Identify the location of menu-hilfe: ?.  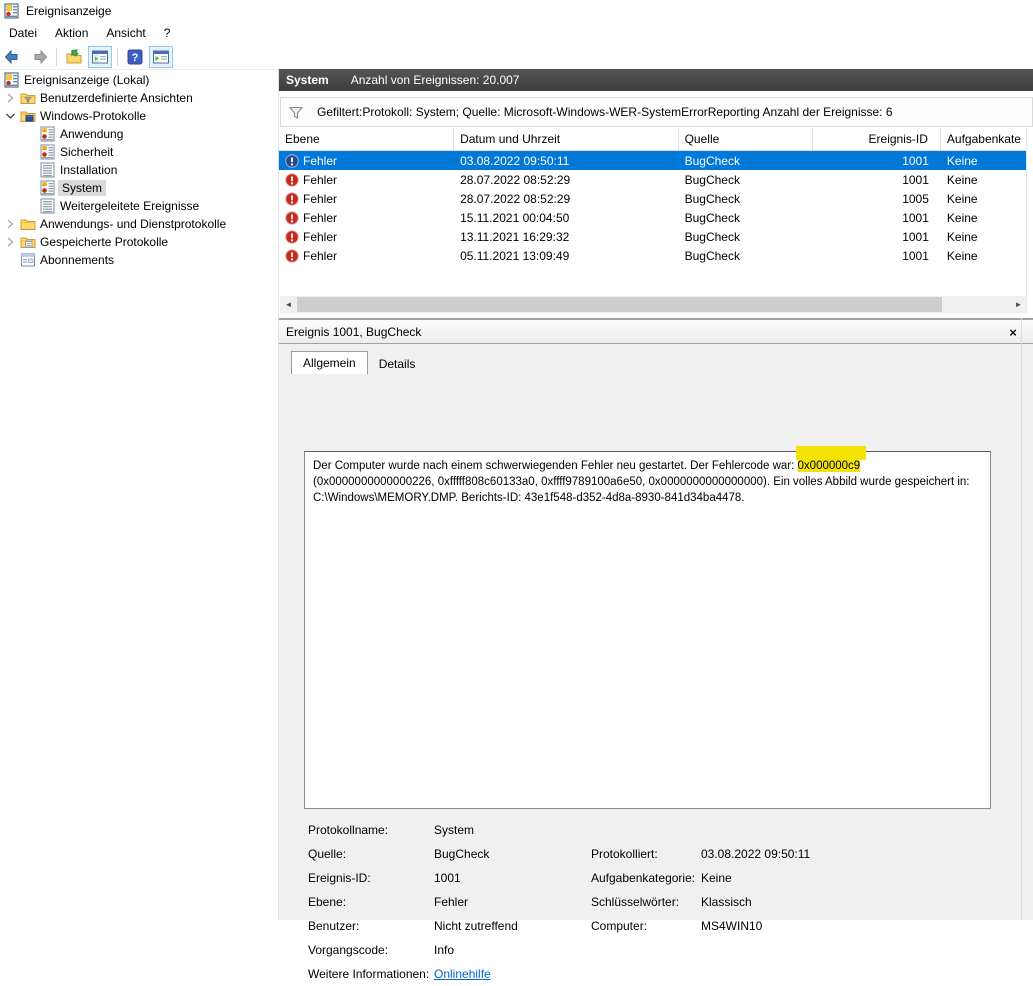
(167, 33).